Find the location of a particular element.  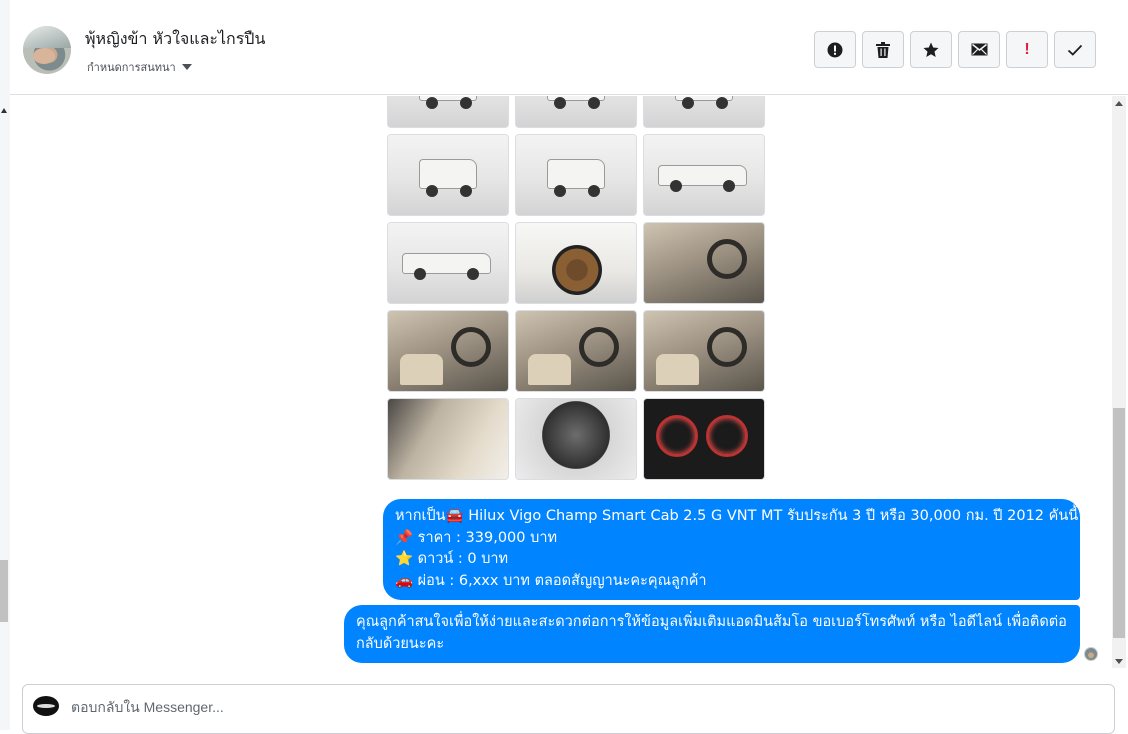

check-icon is located at coordinates (1075, 50).